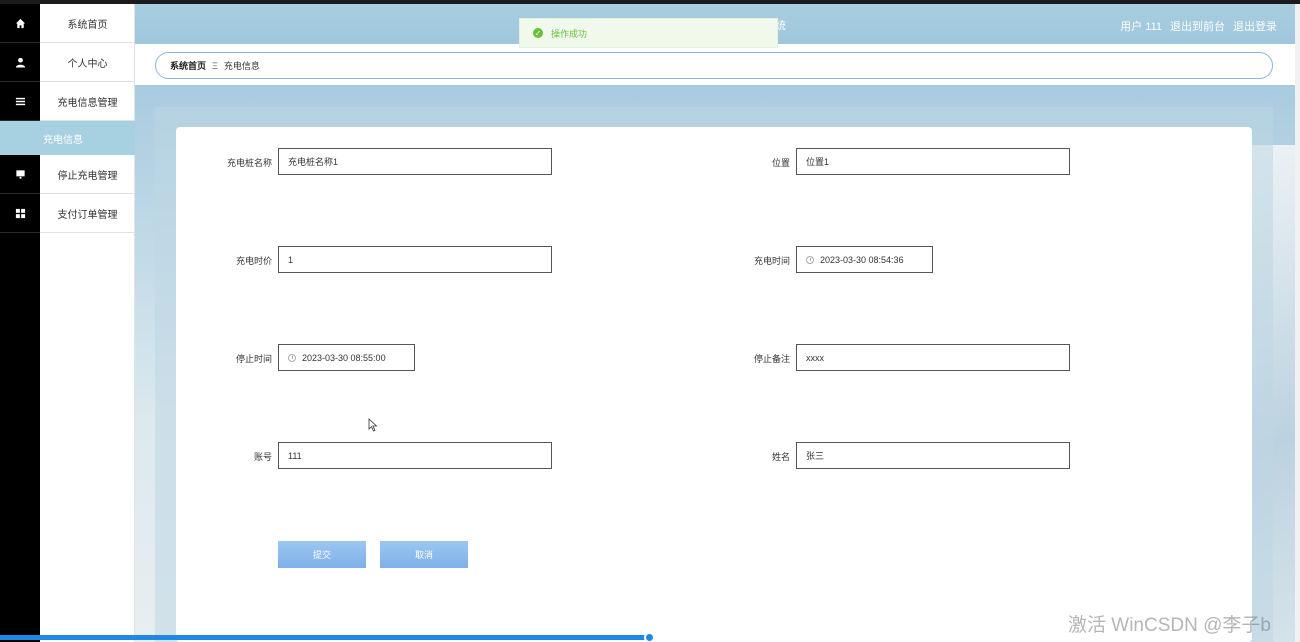  I want to click on grid-icon, so click(20, 213).